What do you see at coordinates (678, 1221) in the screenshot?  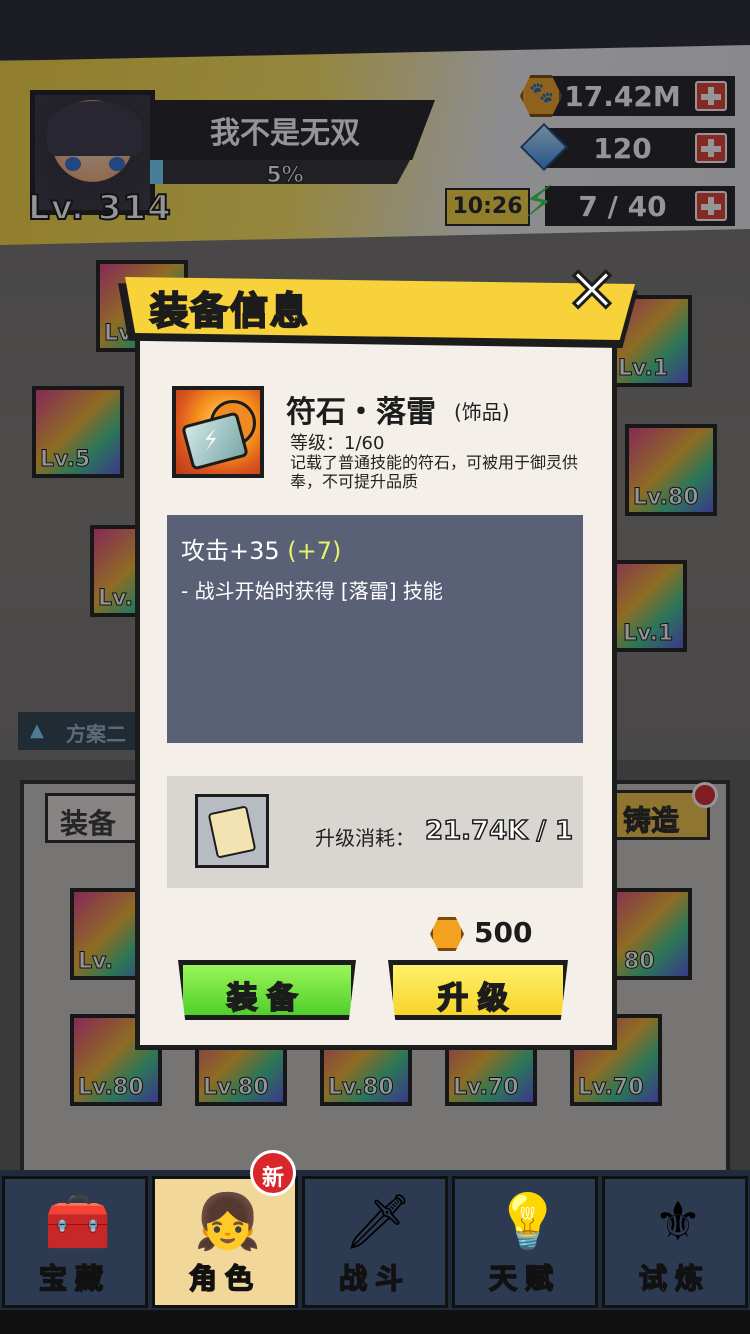 I see `trial-emblem-icon: ⚜` at bounding box center [678, 1221].